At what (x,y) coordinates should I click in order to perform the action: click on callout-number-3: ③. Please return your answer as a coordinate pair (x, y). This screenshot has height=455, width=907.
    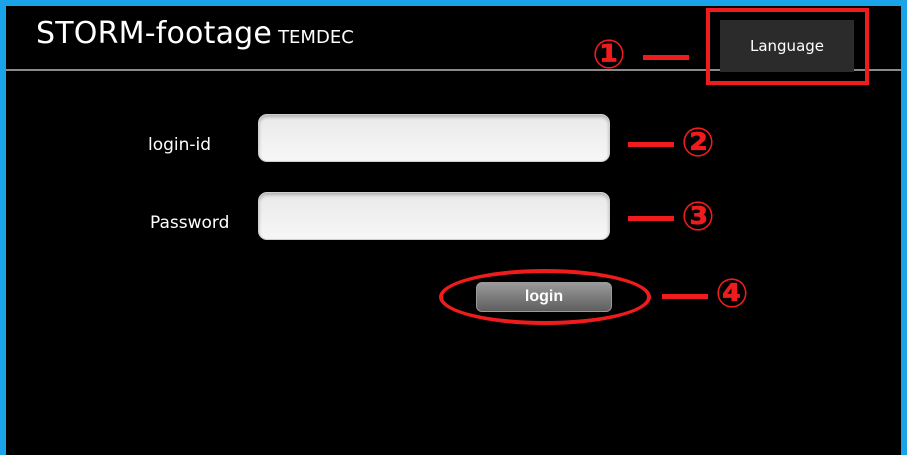
    Looking at the image, I should click on (698, 217).